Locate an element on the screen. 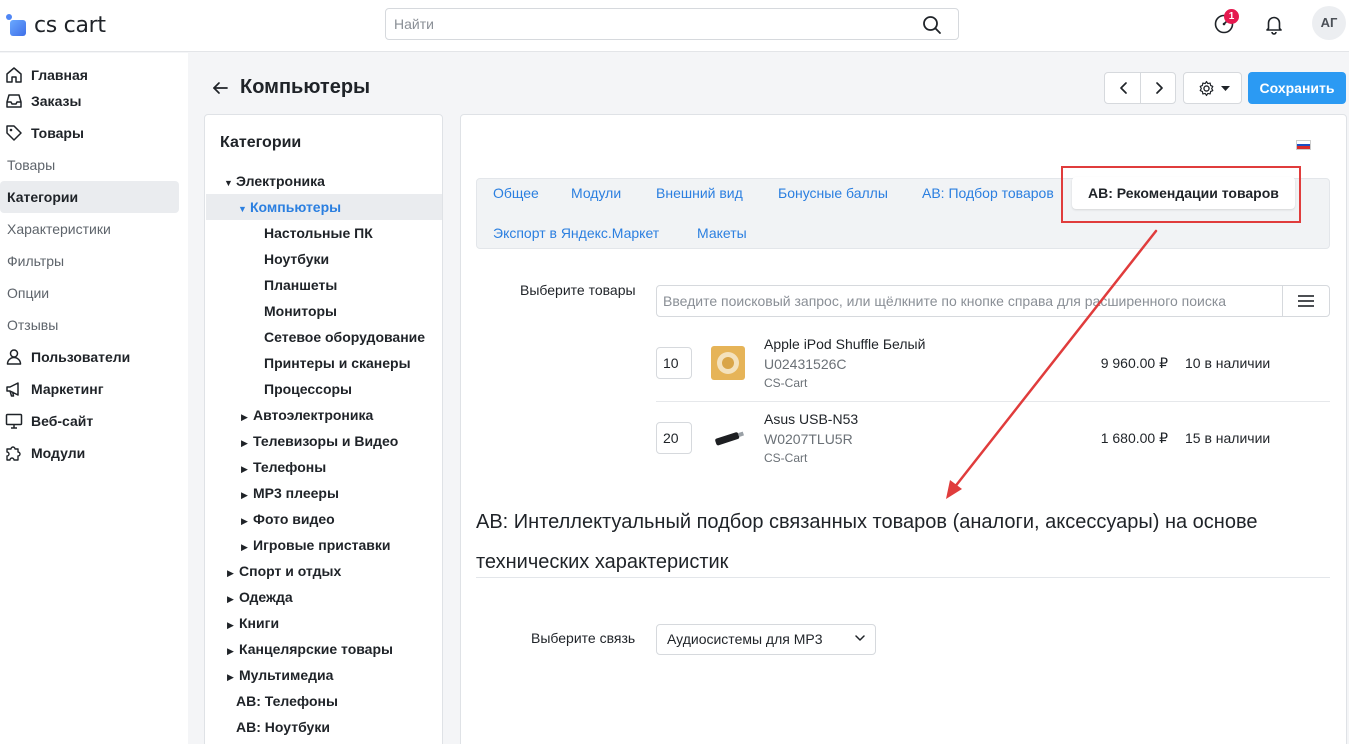  relation-select-value: Аудиосистемы для MP3 is located at coordinates (745, 639).